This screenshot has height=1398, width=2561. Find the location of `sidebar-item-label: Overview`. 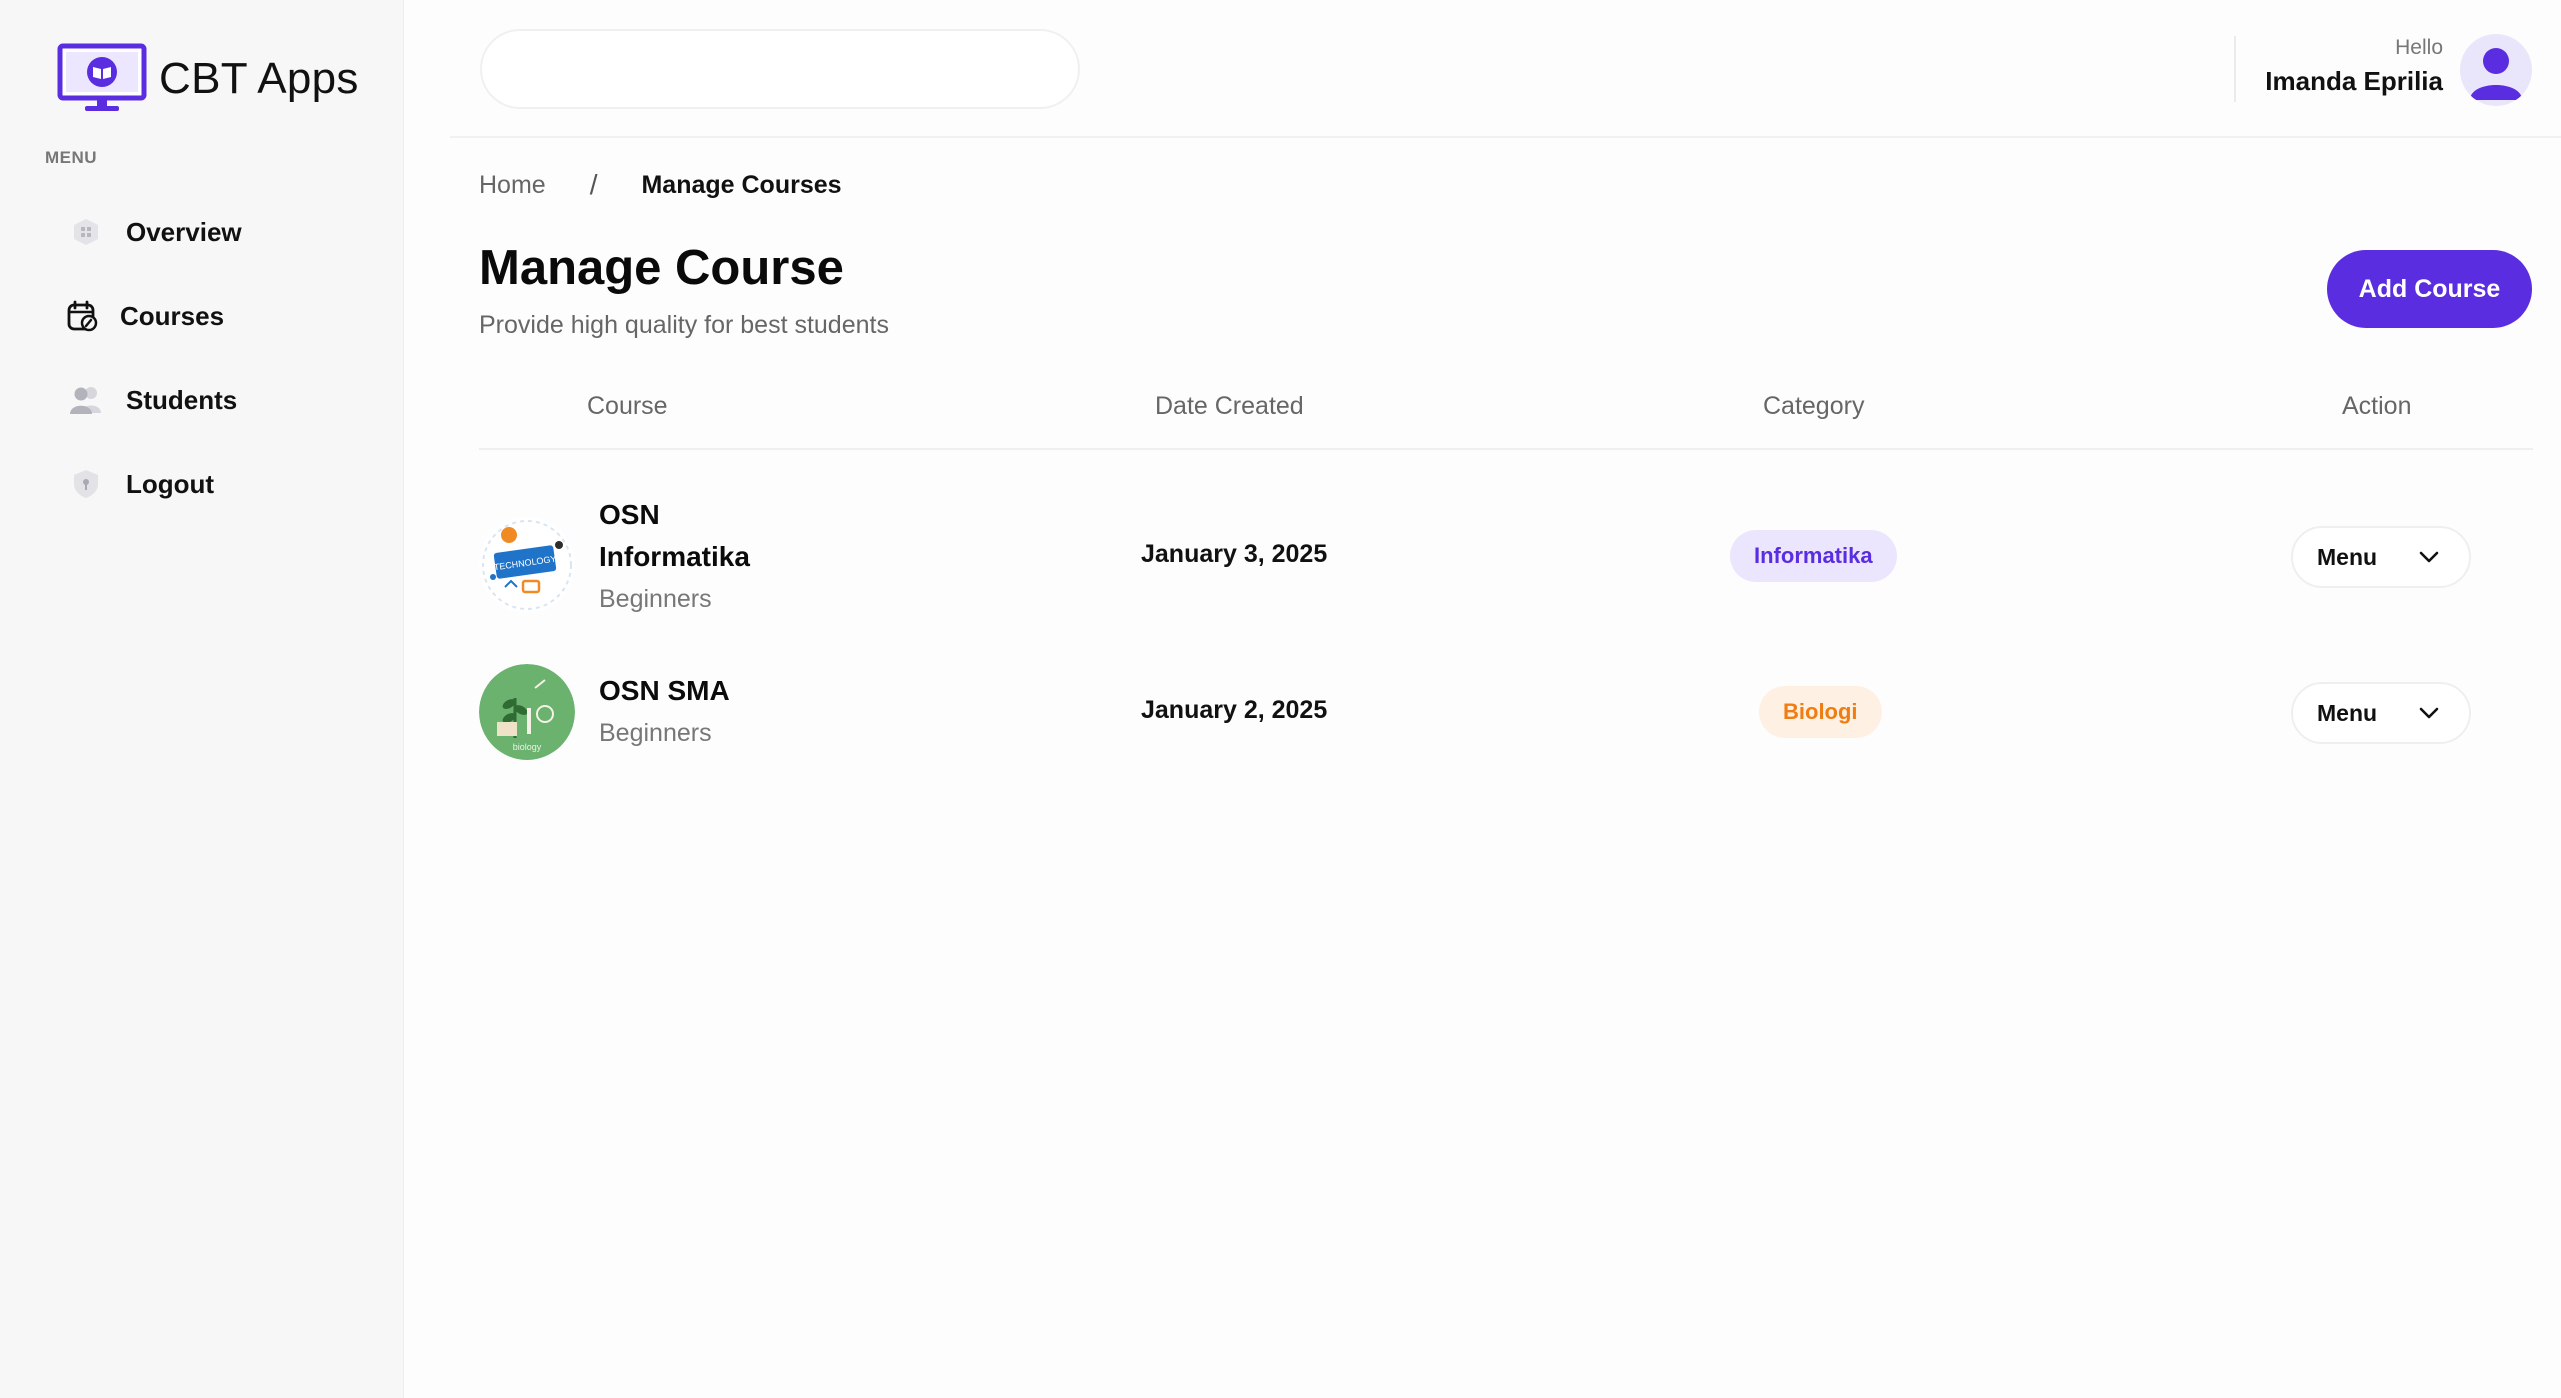

sidebar-item-label: Overview is located at coordinates (184, 231).